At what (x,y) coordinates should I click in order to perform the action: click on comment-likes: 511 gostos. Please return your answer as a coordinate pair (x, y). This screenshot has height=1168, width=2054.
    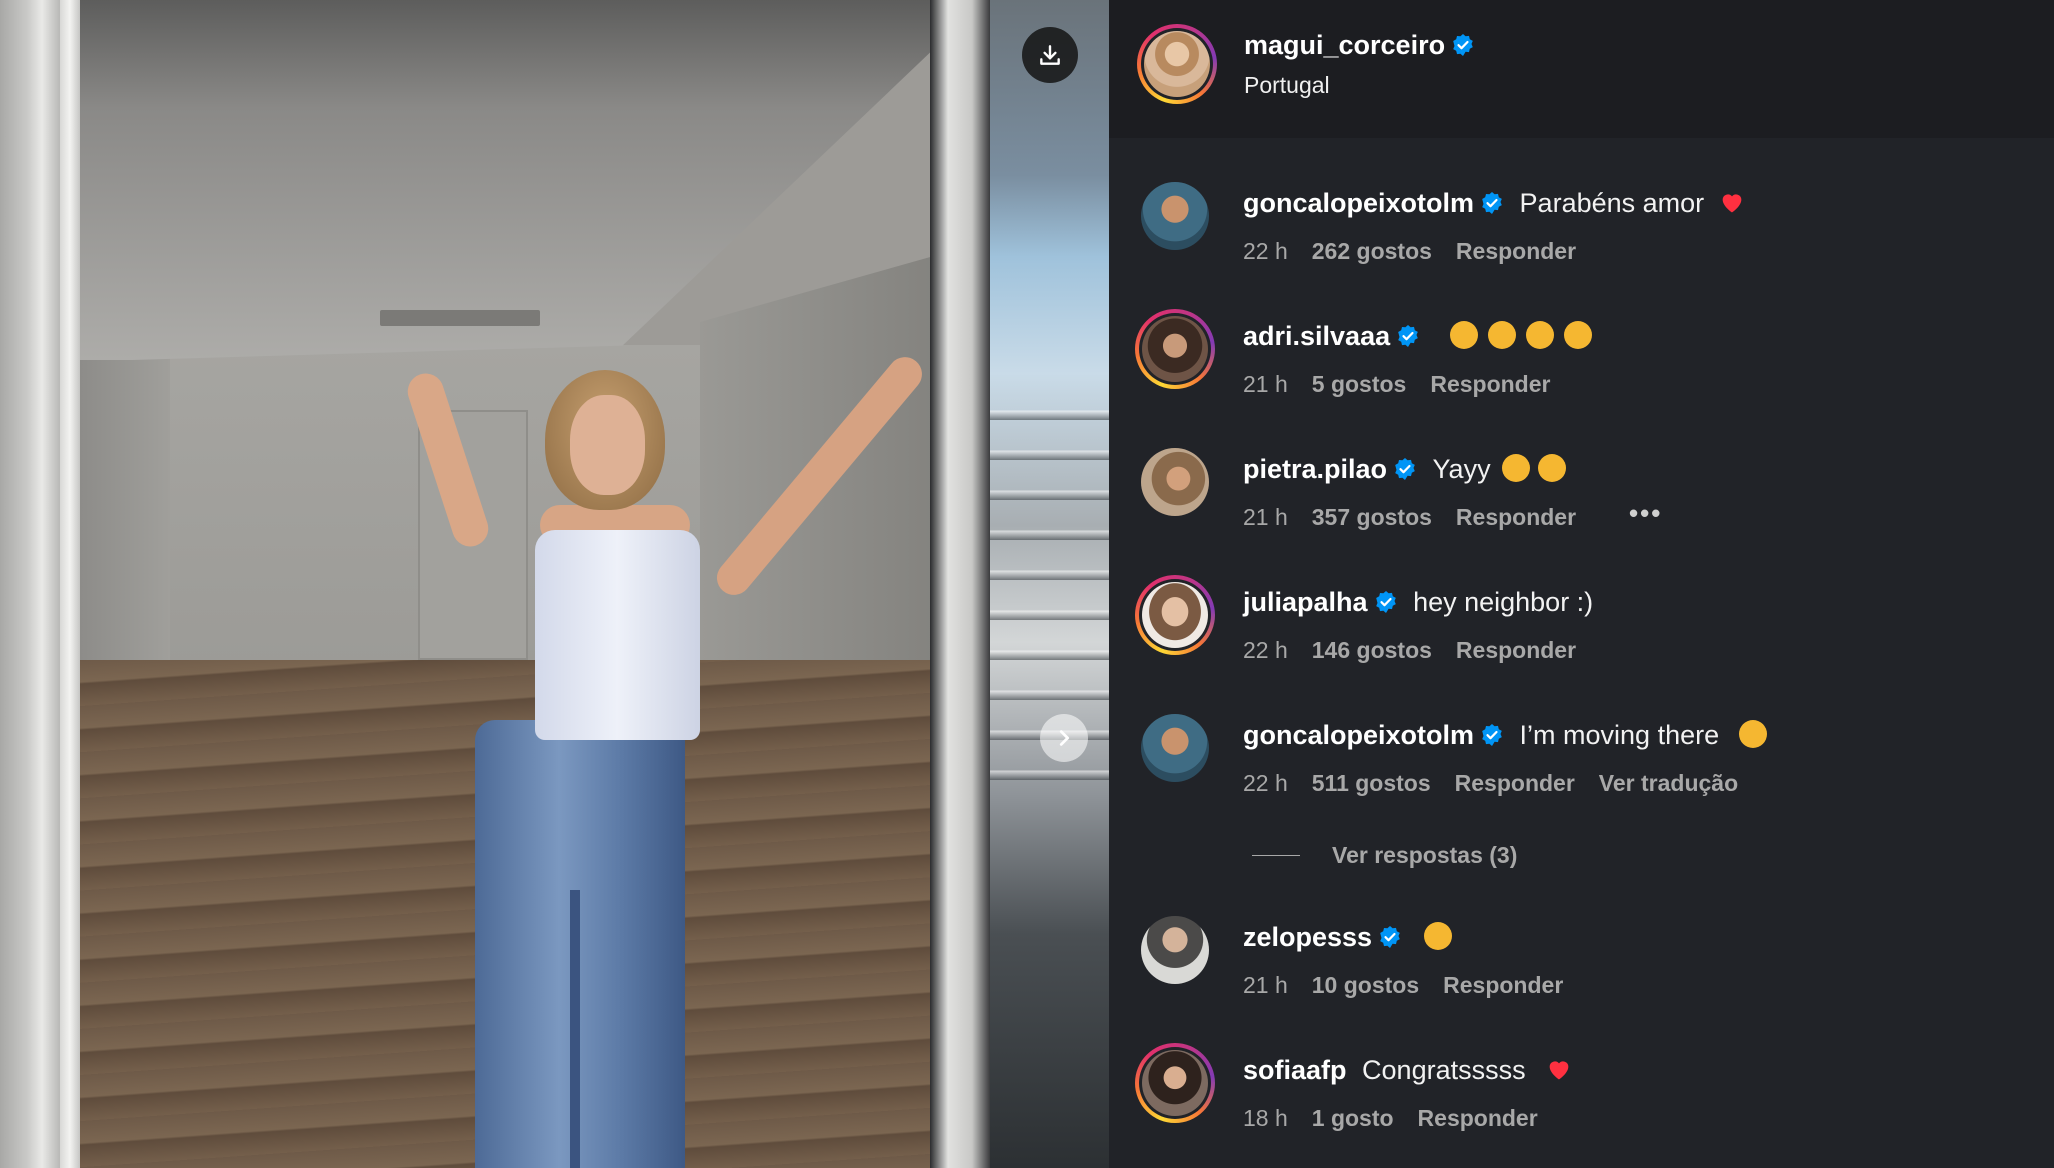
    Looking at the image, I should click on (1371, 783).